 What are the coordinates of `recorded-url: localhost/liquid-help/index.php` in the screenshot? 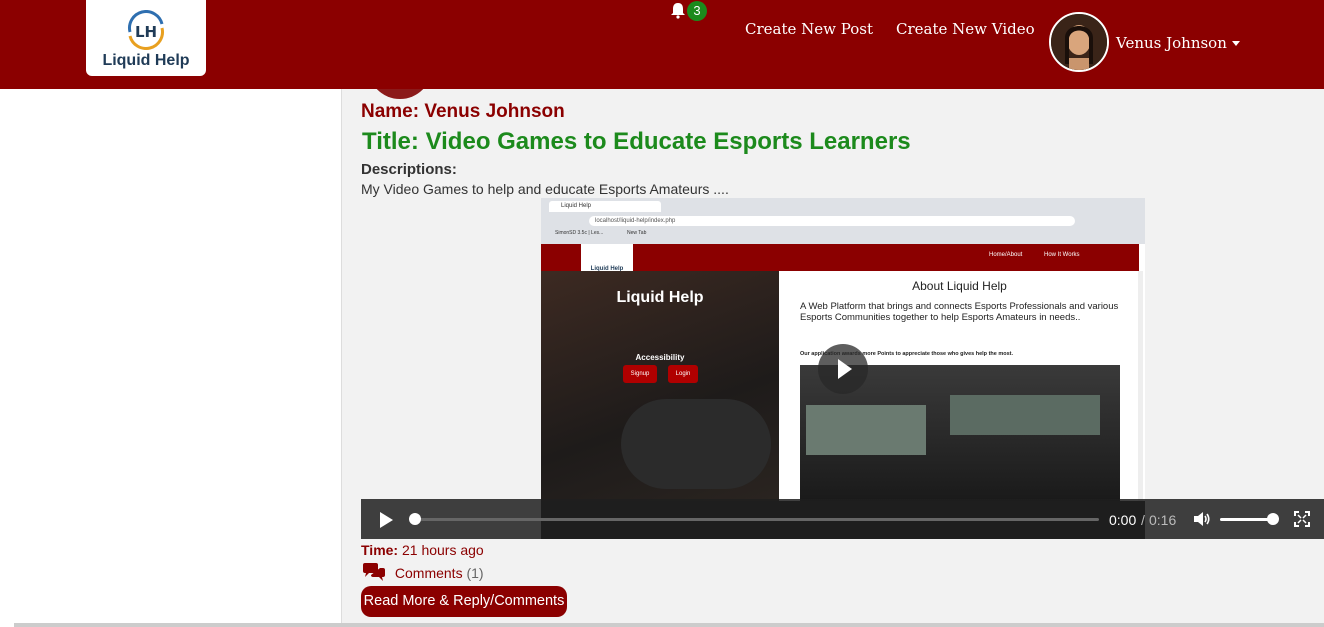 It's located at (832, 221).